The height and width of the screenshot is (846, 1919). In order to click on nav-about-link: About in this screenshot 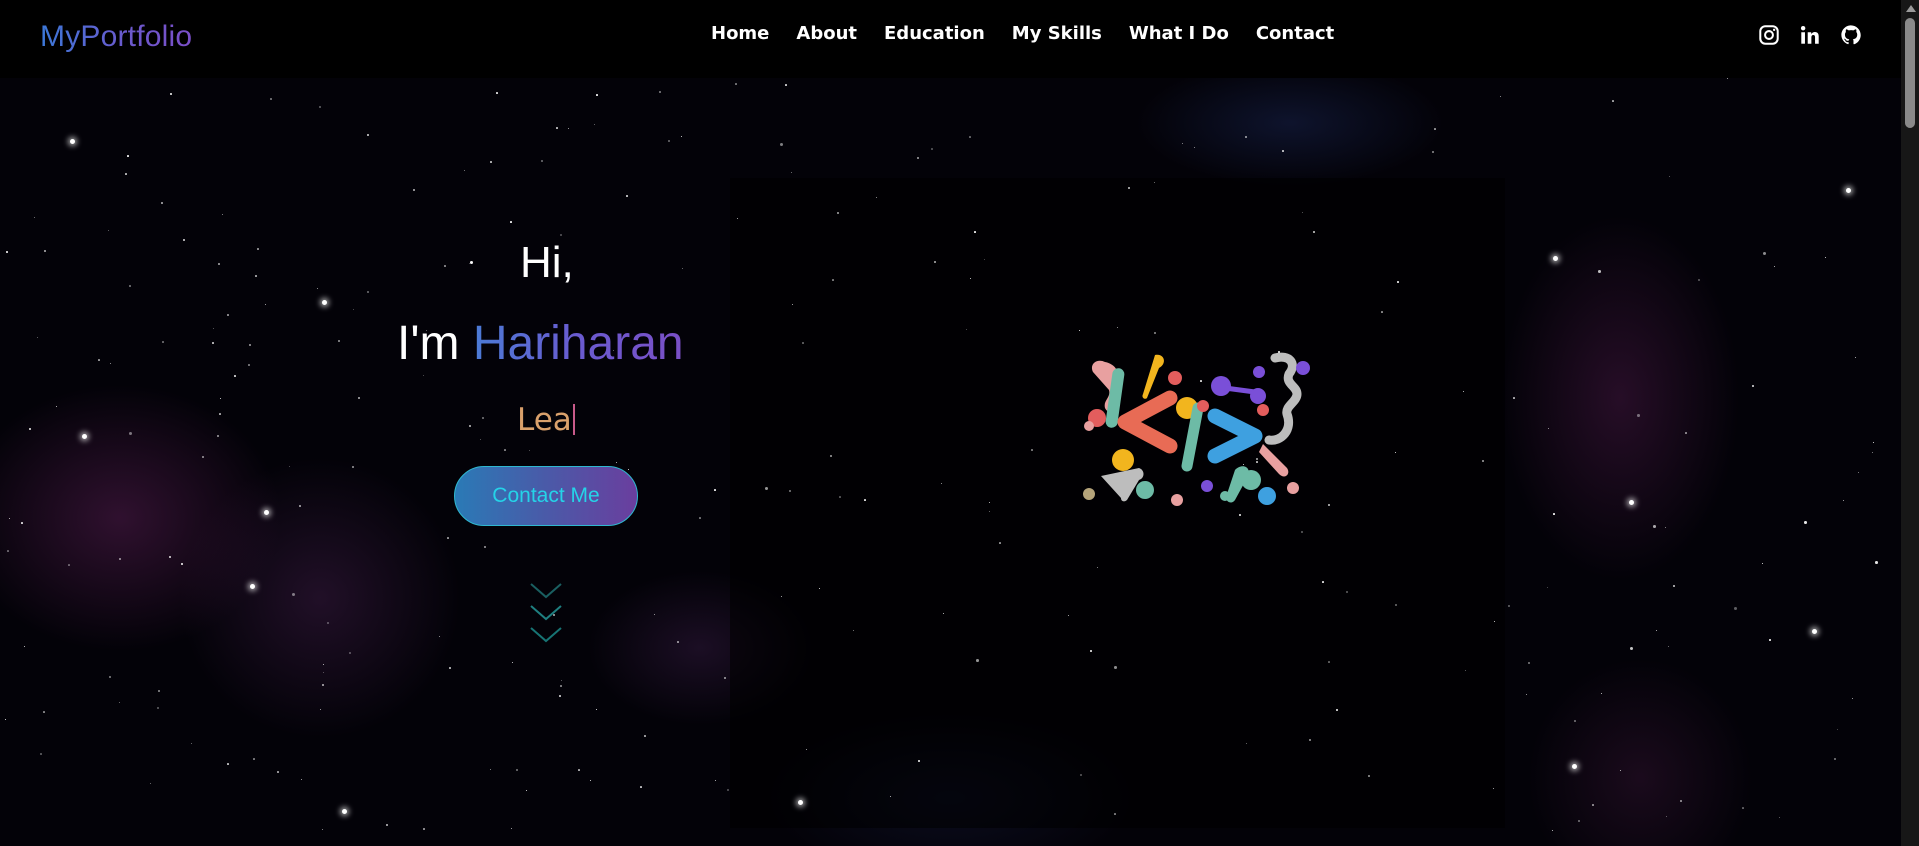, I will do `click(826, 33)`.